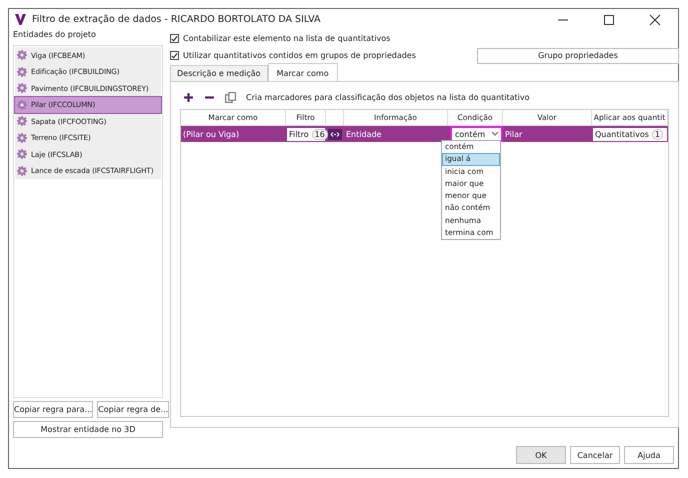 The width and height of the screenshot is (688, 478). What do you see at coordinates (320, 134) in the screenshot?
I see `count-badge: 16` at bounding box center [320, 134].